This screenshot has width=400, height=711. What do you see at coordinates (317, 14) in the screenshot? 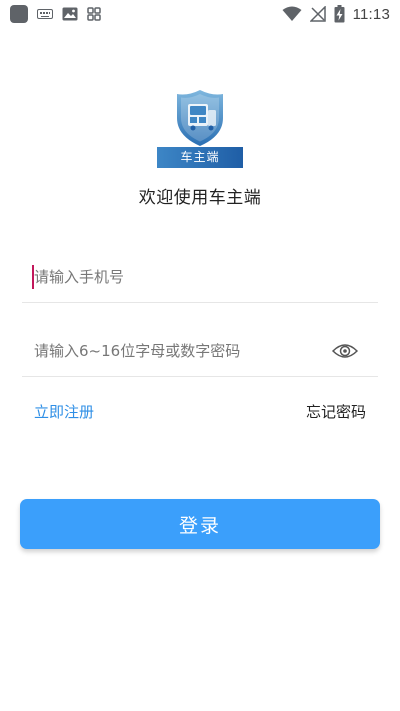
I see `no-signal-icon` at bounding box center [317, 14].